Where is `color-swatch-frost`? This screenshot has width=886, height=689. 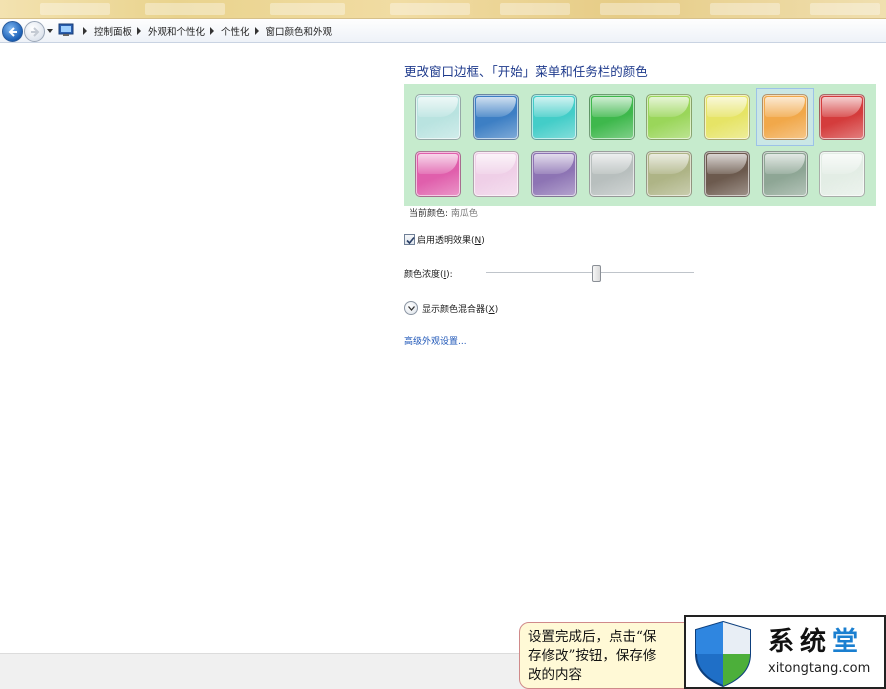 color-swatch-frost is located at coordinates (842, 174).